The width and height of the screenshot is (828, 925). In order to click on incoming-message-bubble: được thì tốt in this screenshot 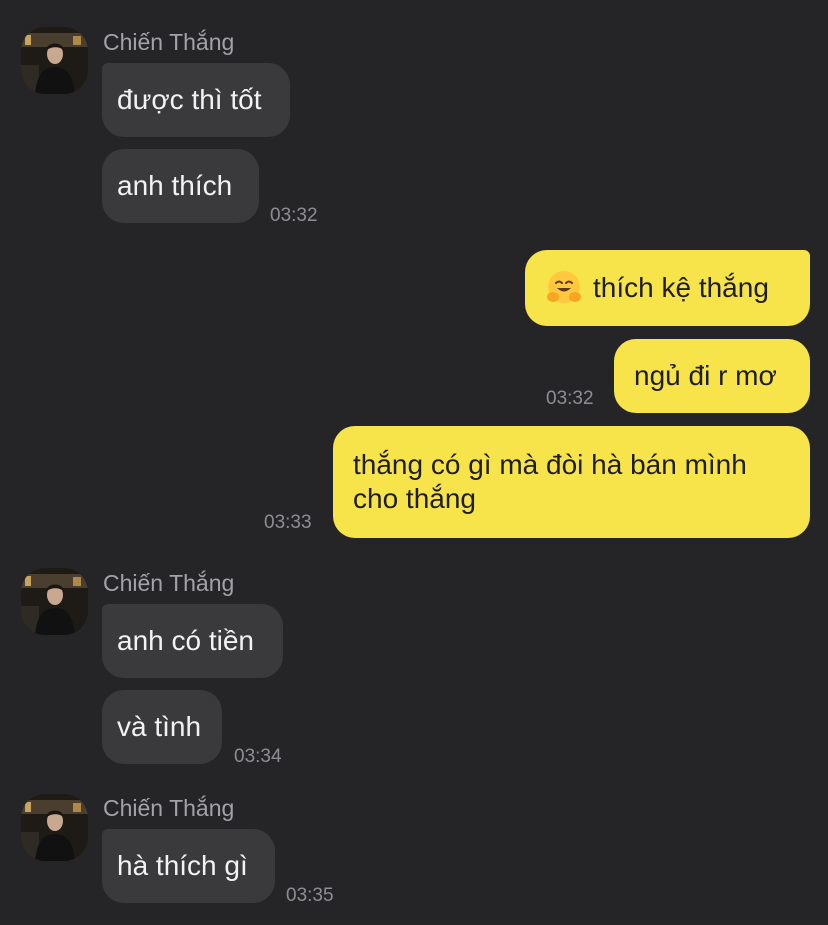, I will do `click(196, 100)`.